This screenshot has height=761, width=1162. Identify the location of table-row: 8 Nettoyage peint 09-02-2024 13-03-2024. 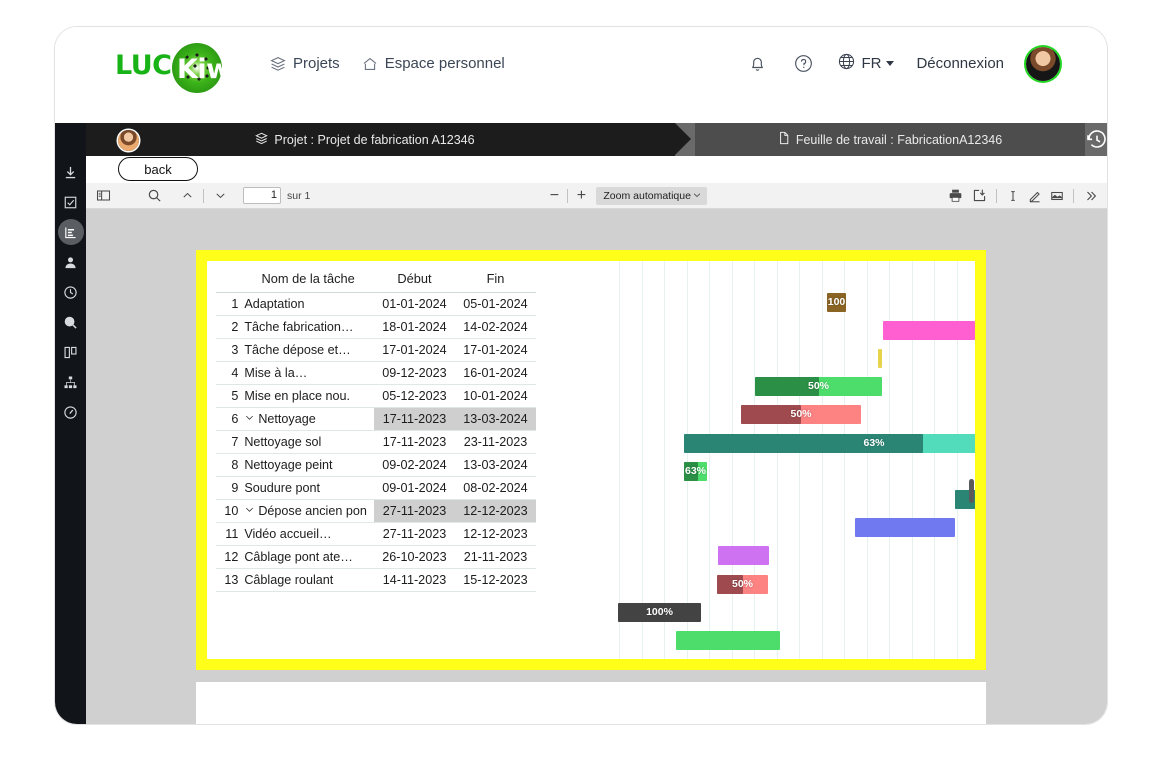
(376, 465).